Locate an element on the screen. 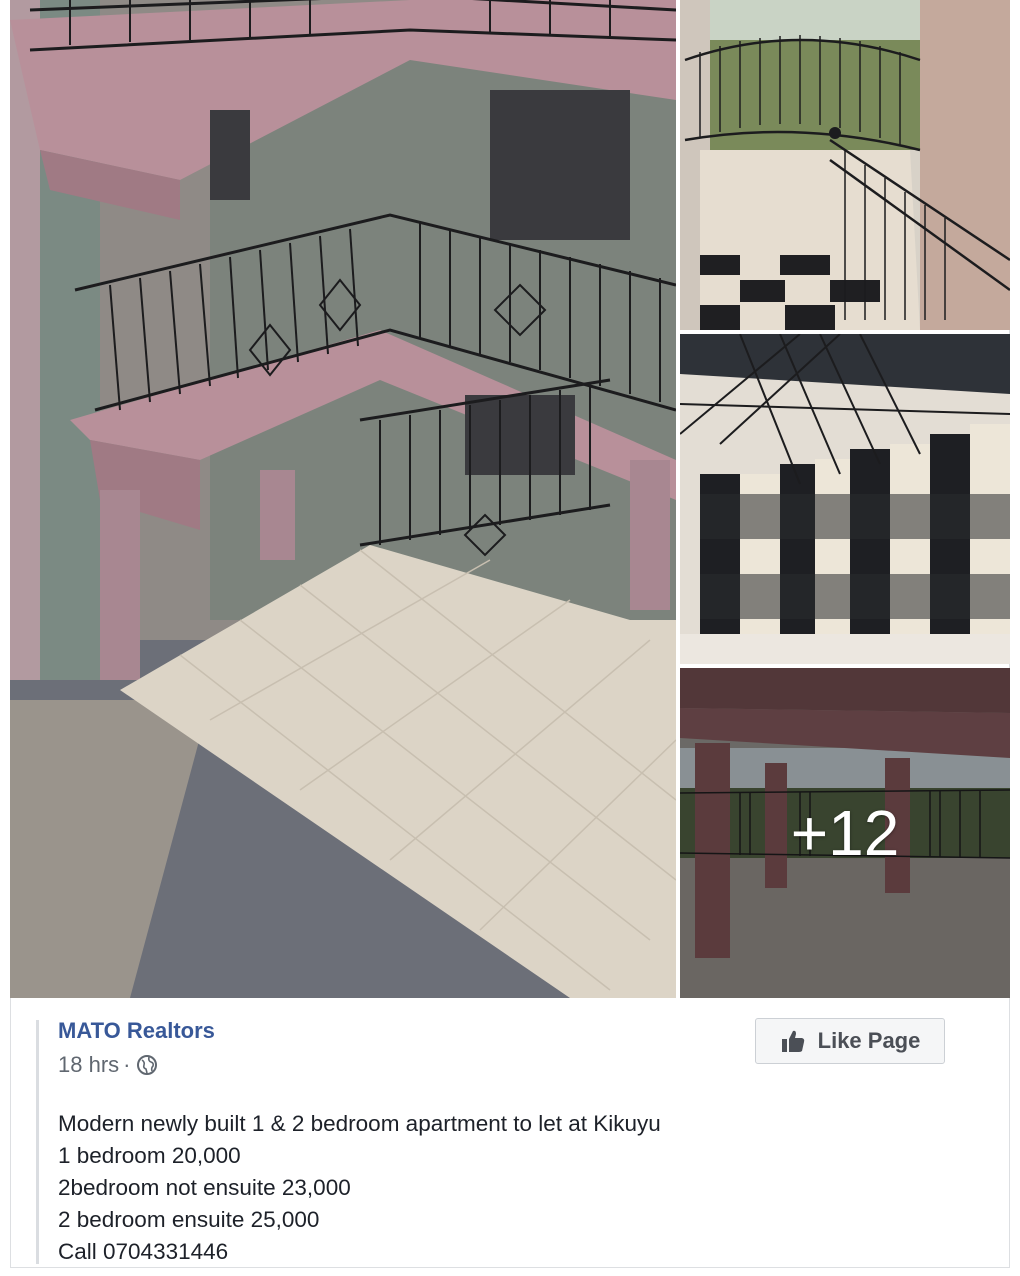 The height and width of the screenshot is (1276, 1020). post-timestamp: 18 hrs is located at coordinates (88, 1065).